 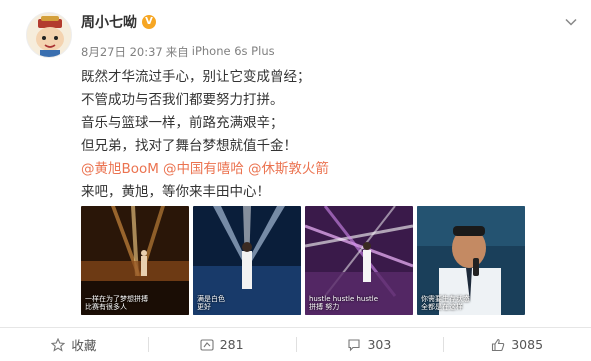 What do you see at coordinates (571, 22) in the screenshot?
I see `chevron-down-icon` at bounding box center [571, 22].